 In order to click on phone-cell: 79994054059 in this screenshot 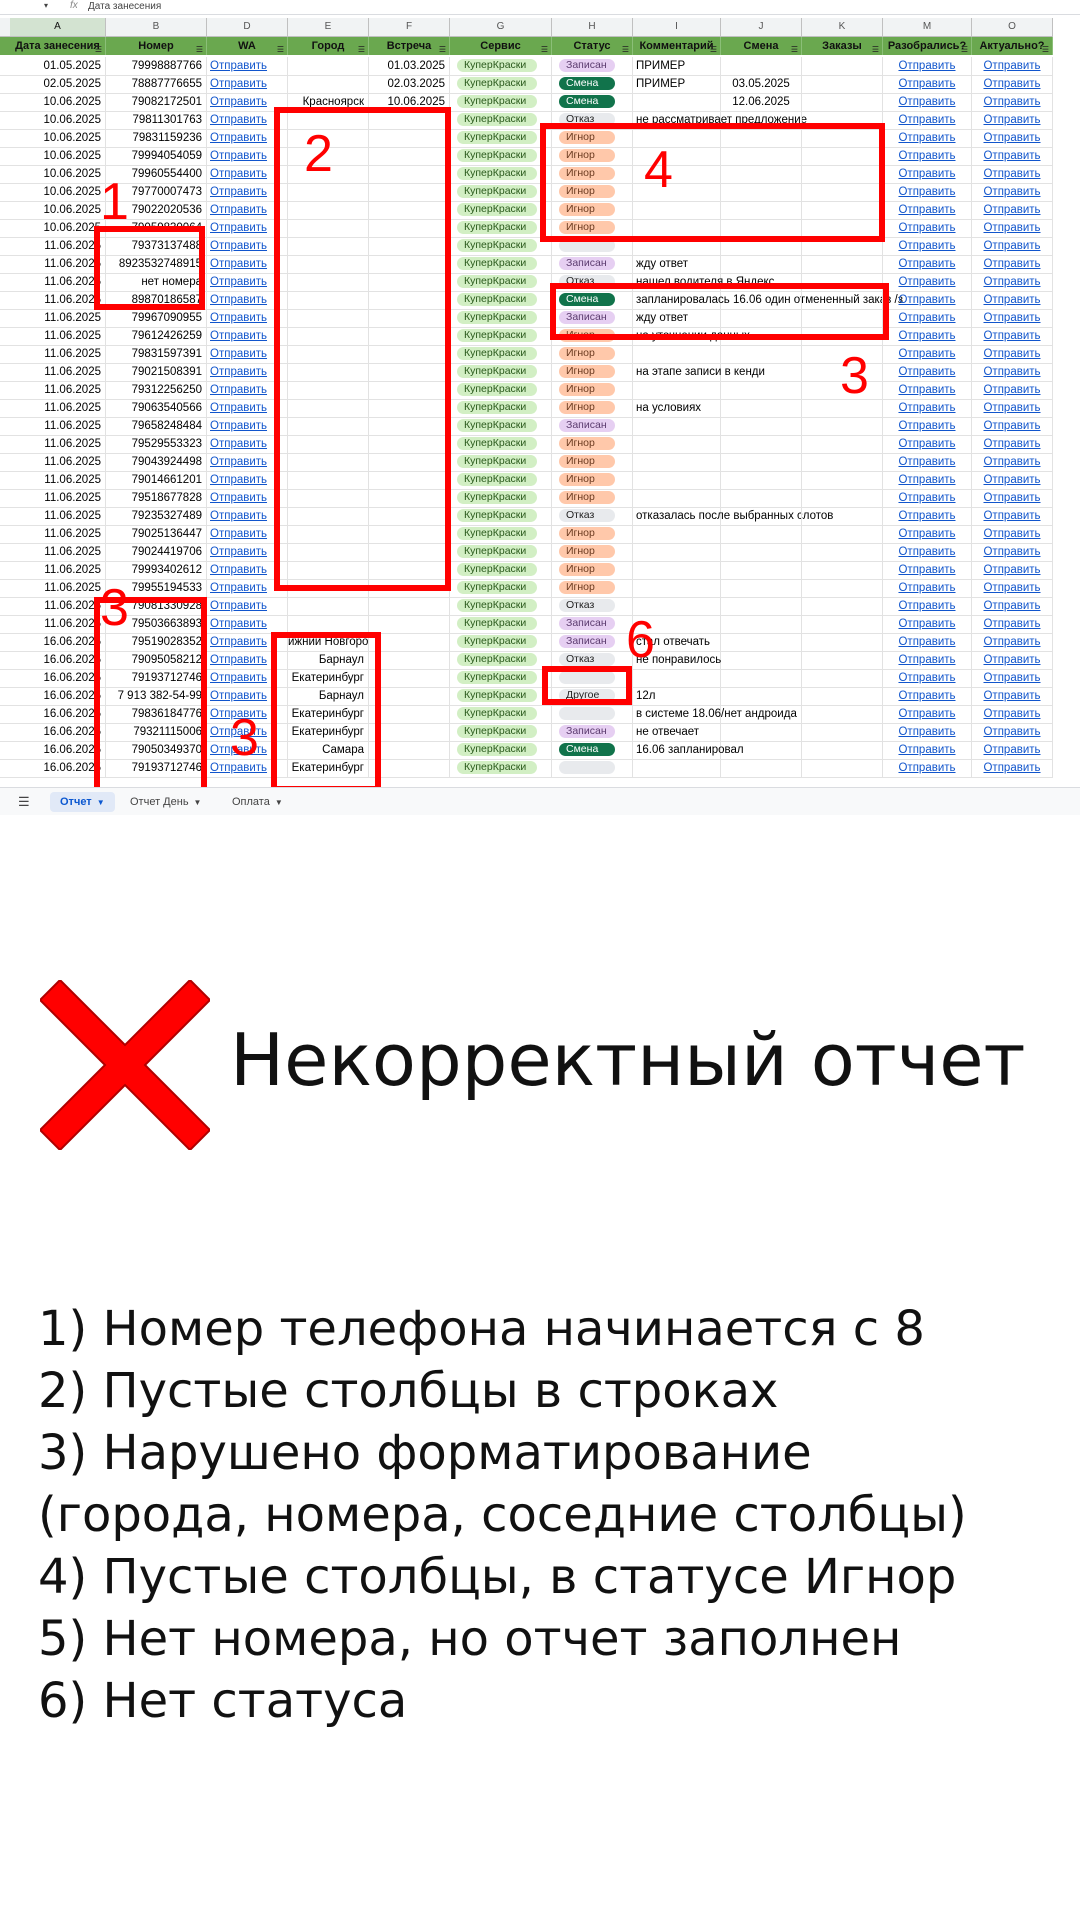, I will do `click(156, 156)`.